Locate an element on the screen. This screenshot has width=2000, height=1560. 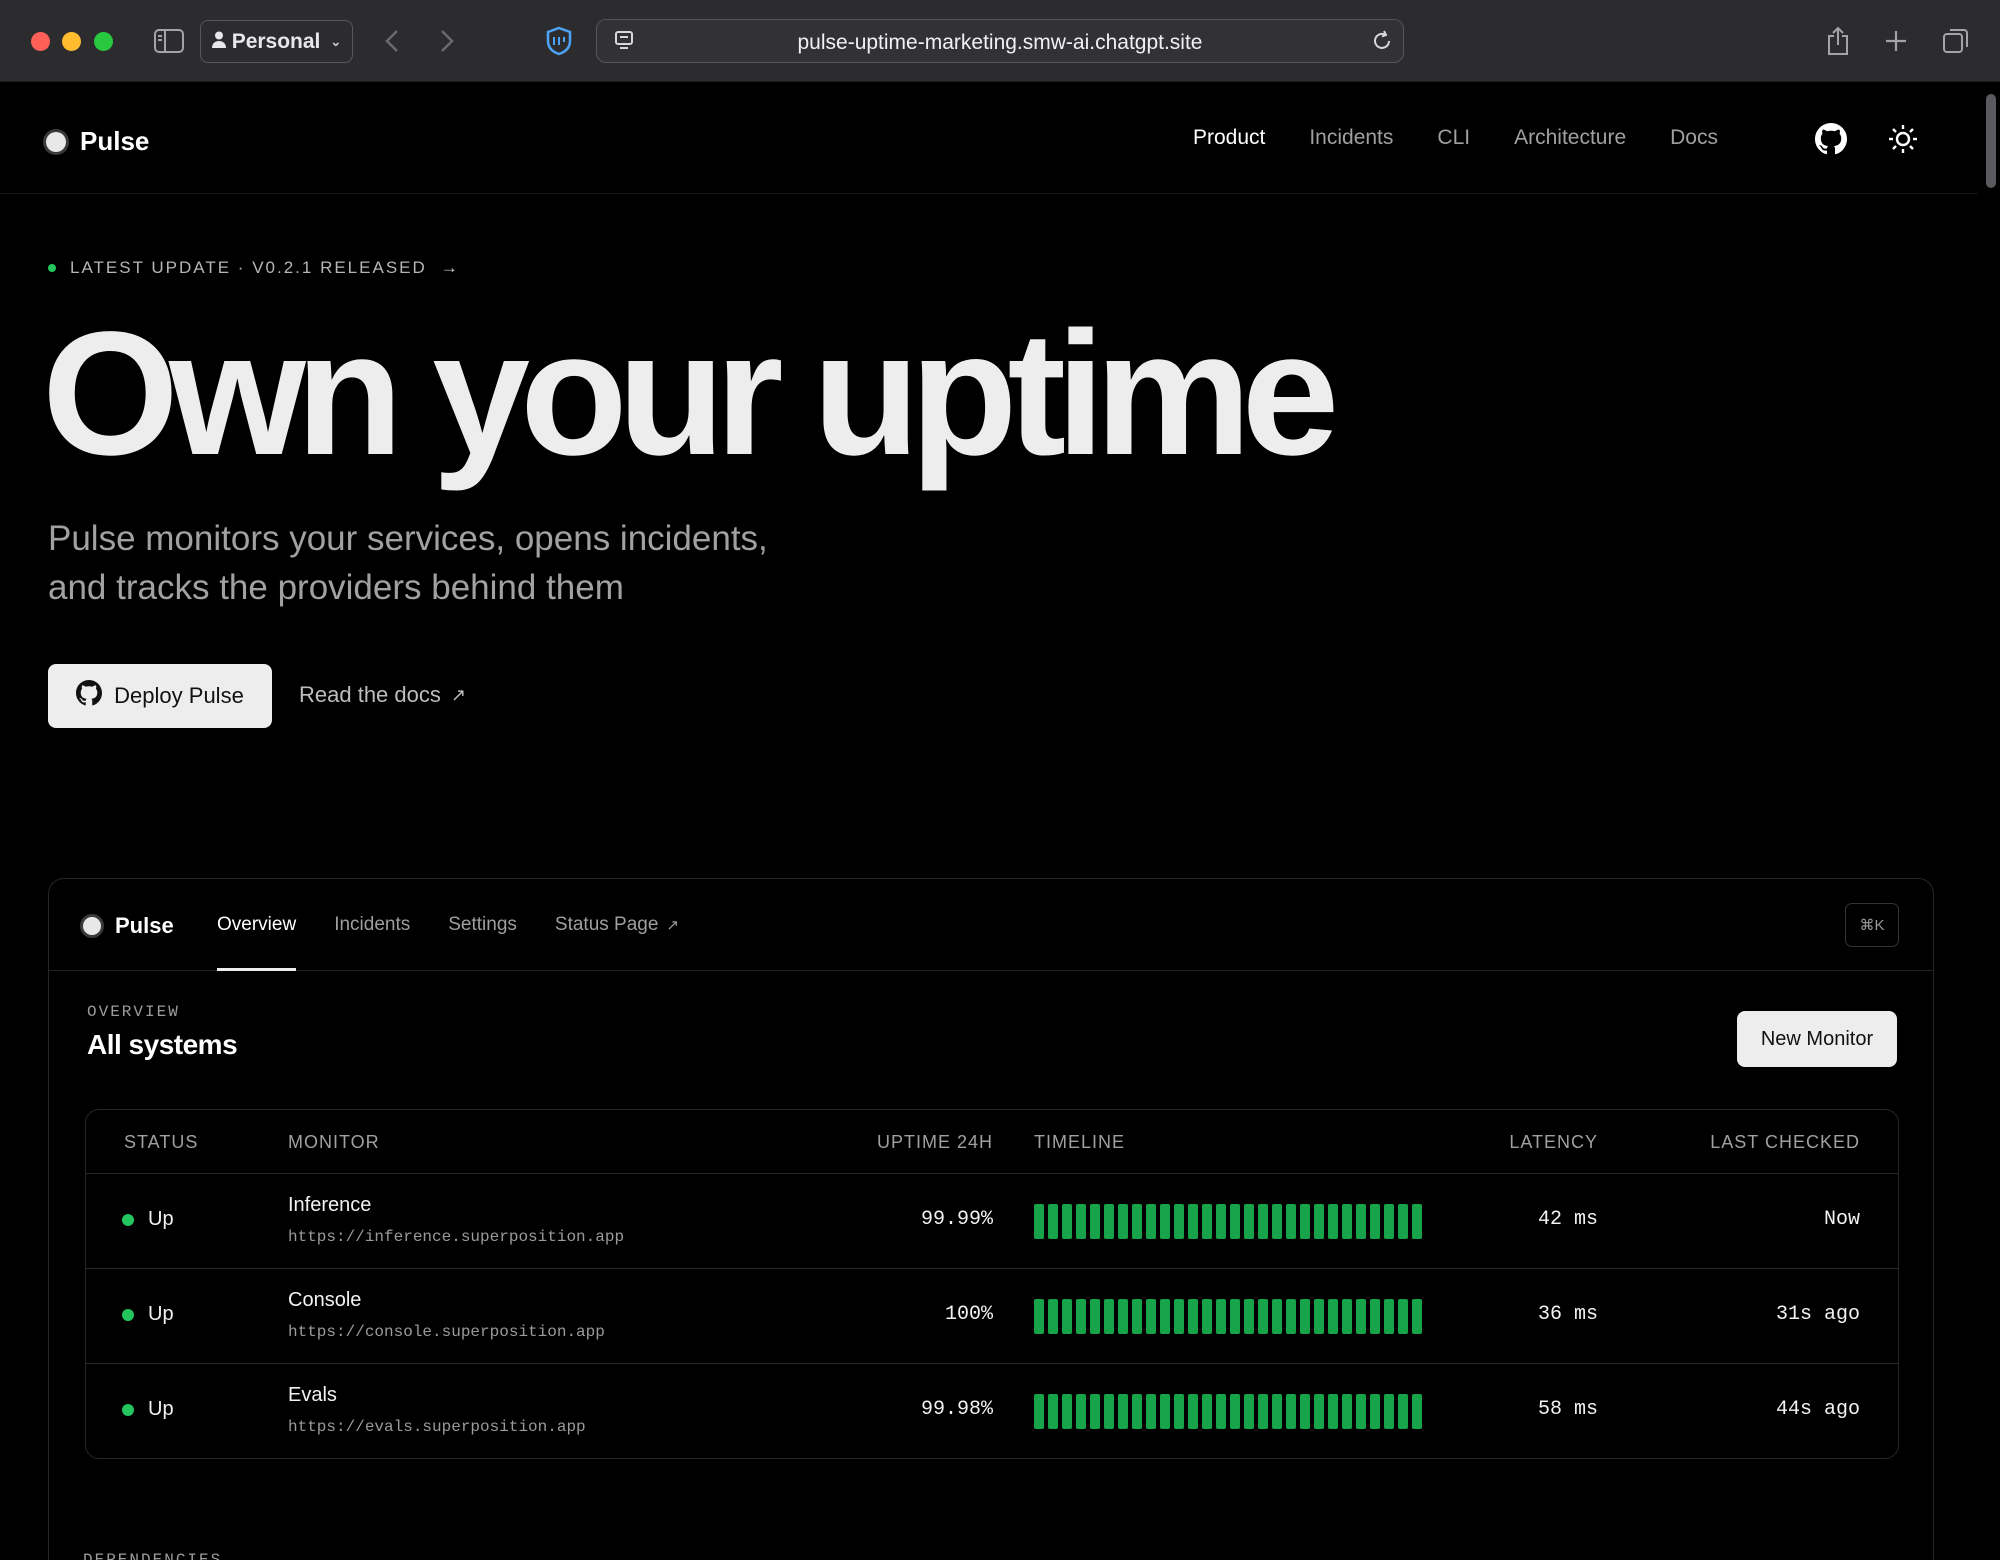
github-icon is located at coordinates (1831, 139).